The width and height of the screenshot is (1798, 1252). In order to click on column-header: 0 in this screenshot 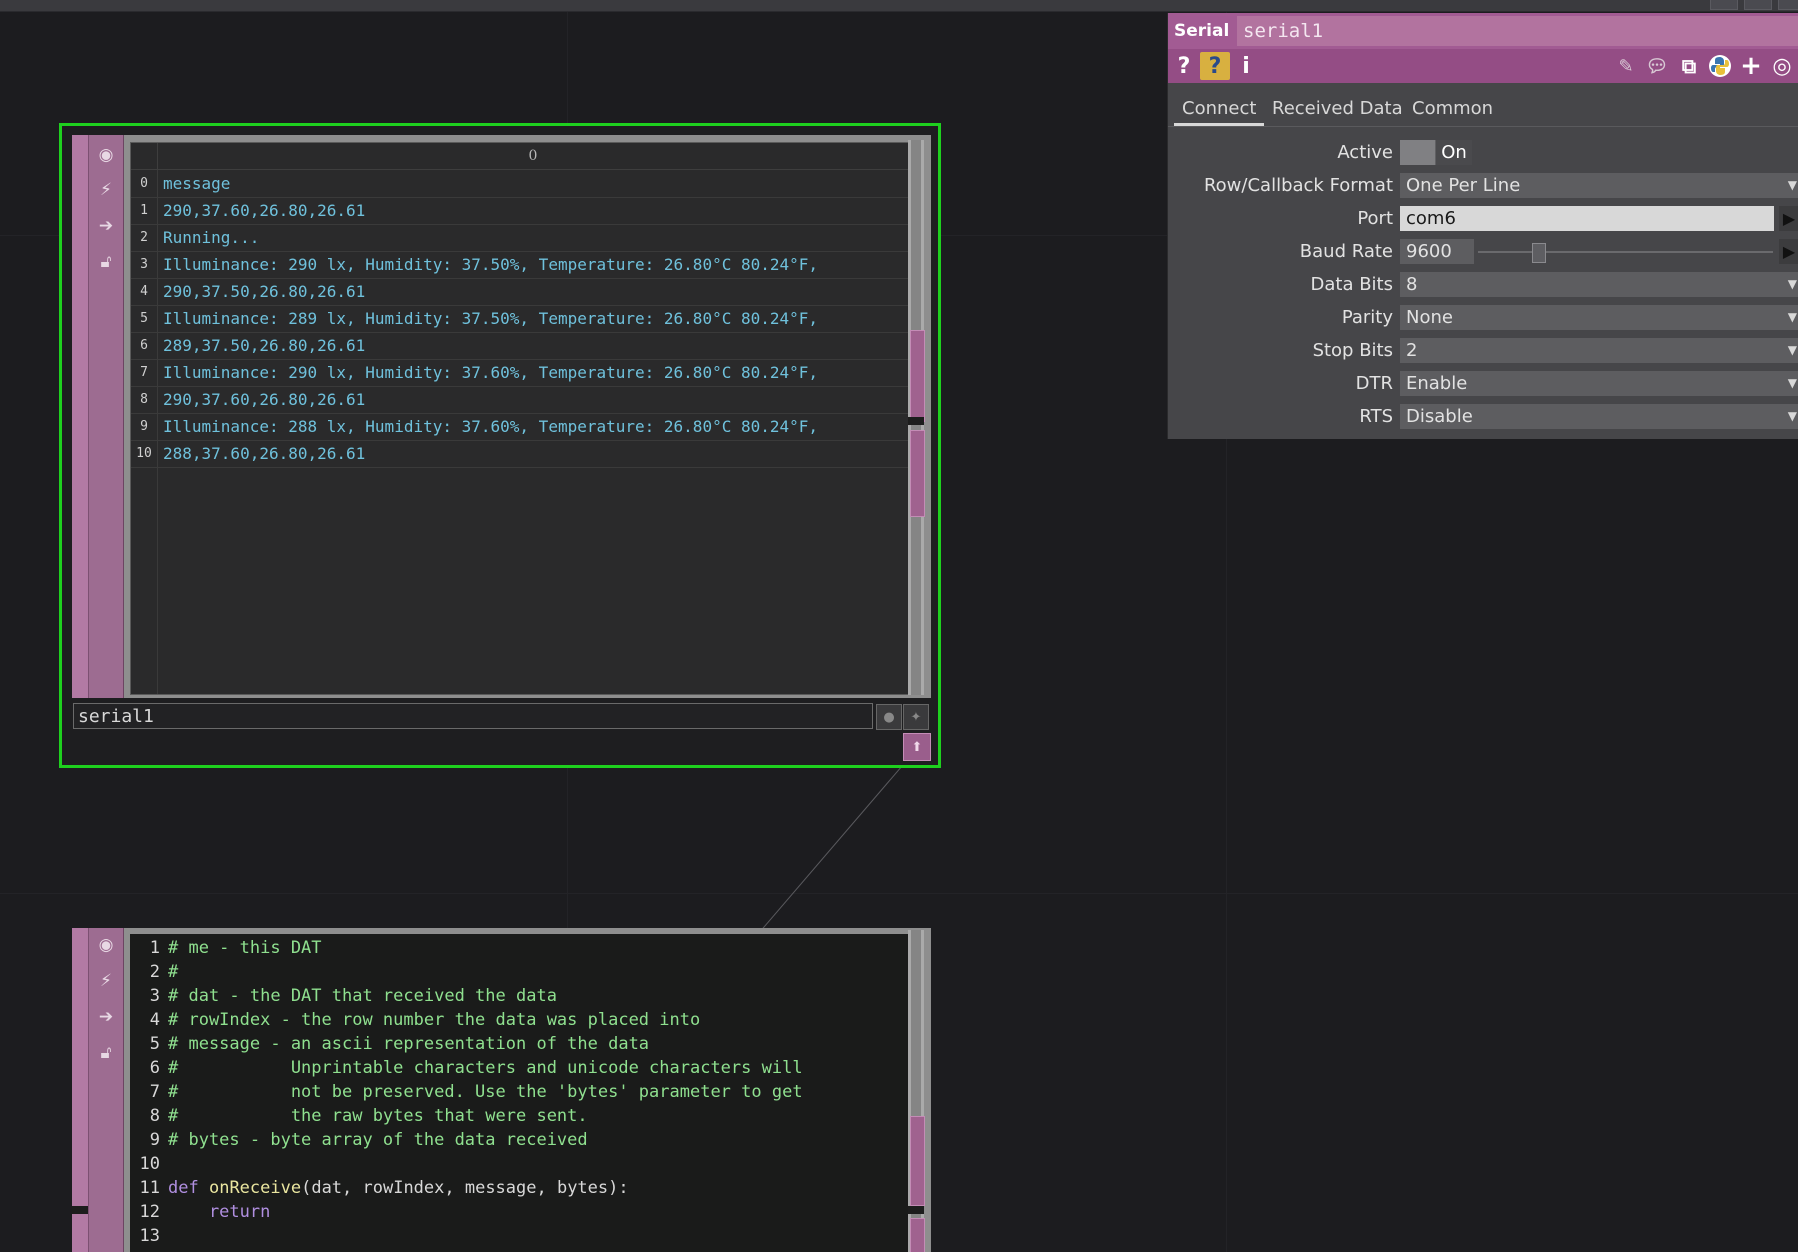, I will do `click(533, 156)`.